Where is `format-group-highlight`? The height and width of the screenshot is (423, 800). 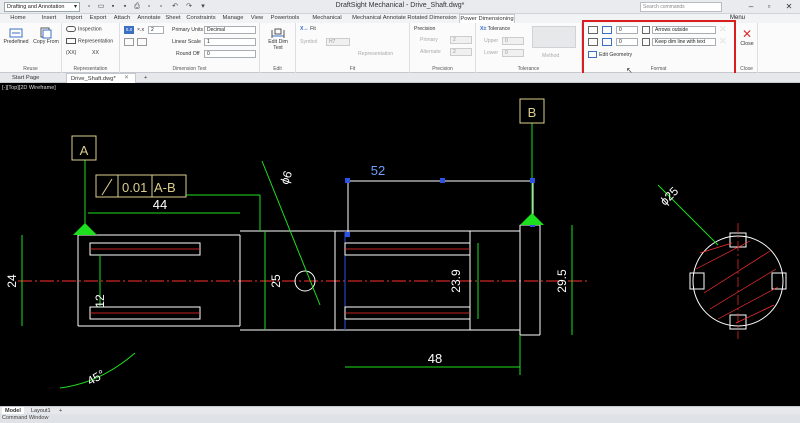 format-group-highlight is located at coordinates (659, 48).